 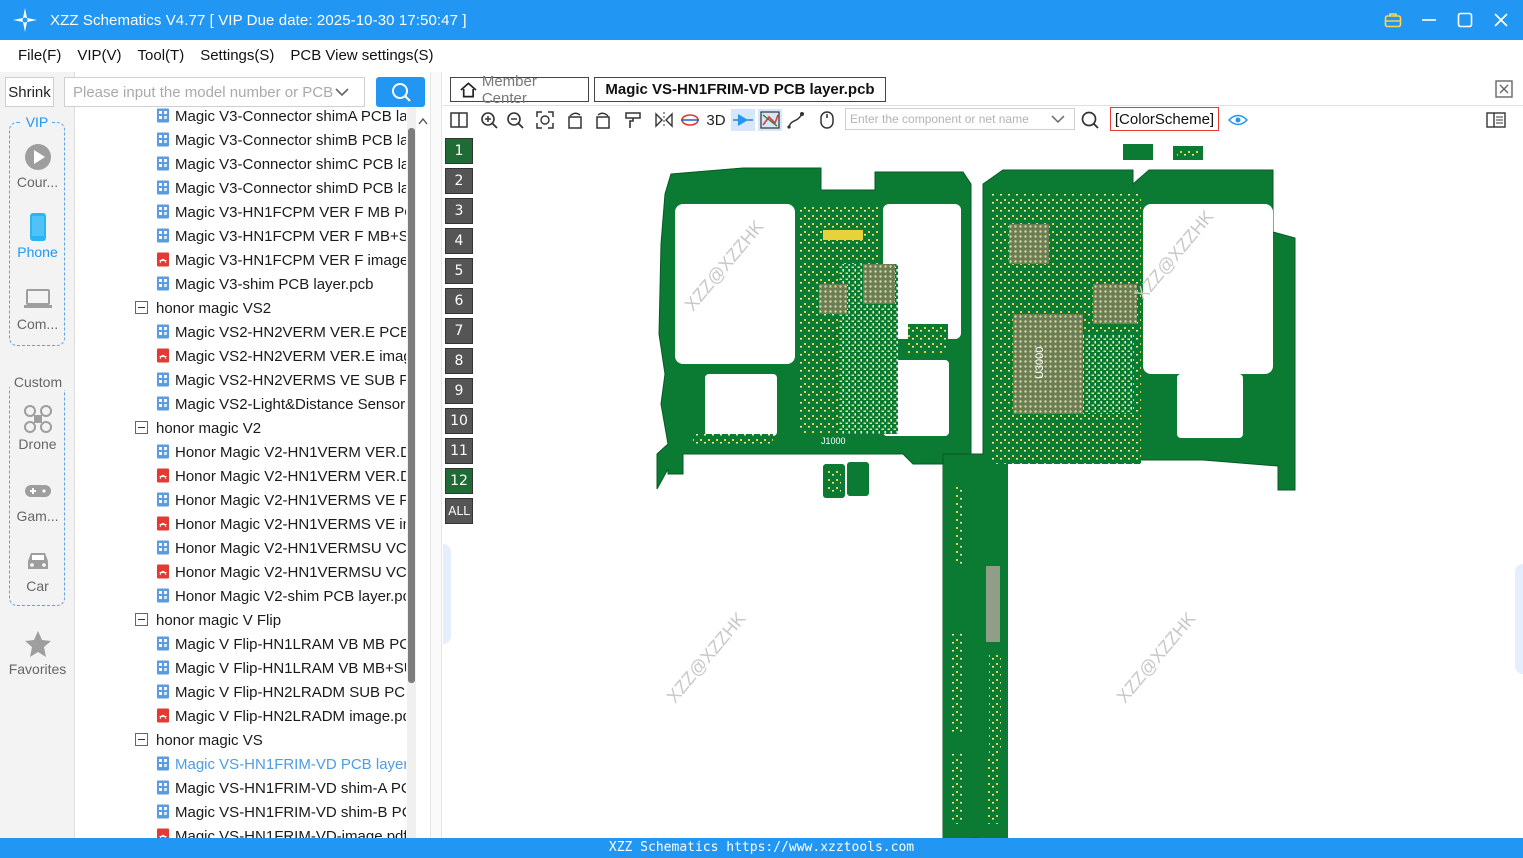 I want to click on tree-file-item: Magic V Flip-HN1LRAM VB MB PCB layer.pcb, so click(x=281, y=645).